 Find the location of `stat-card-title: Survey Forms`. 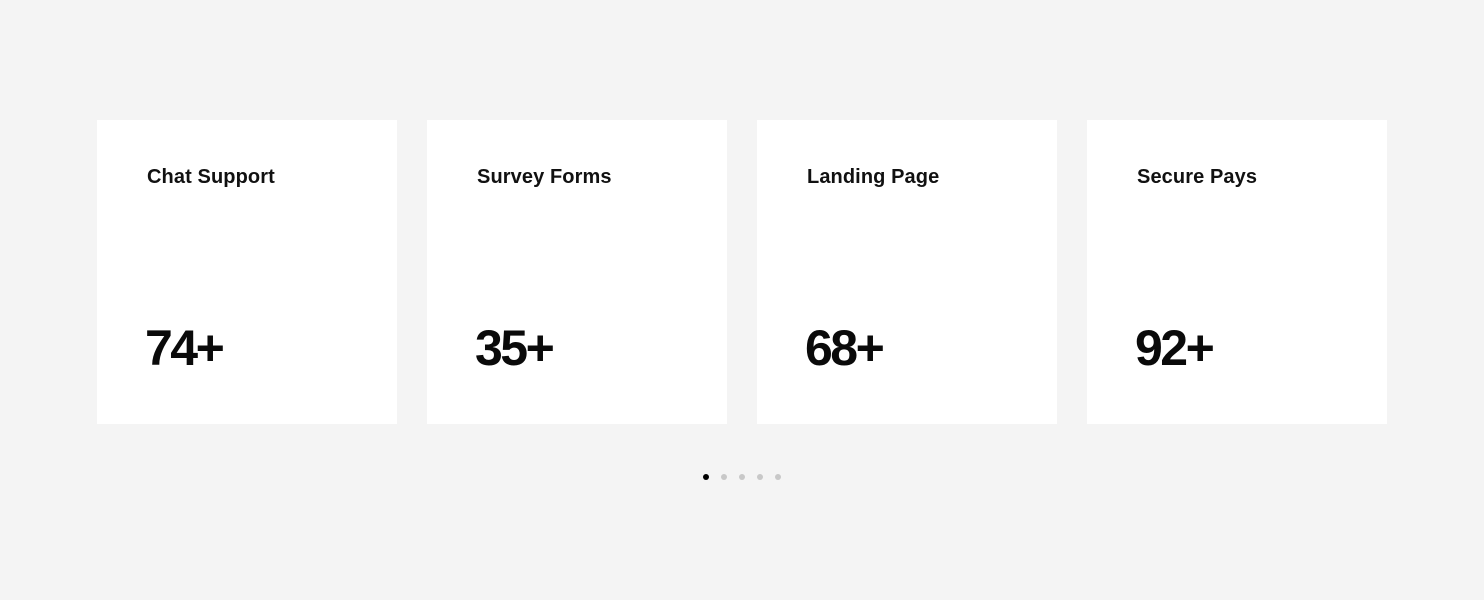

stat-card-title: Survey Forms is located at coordinates (544, 177).